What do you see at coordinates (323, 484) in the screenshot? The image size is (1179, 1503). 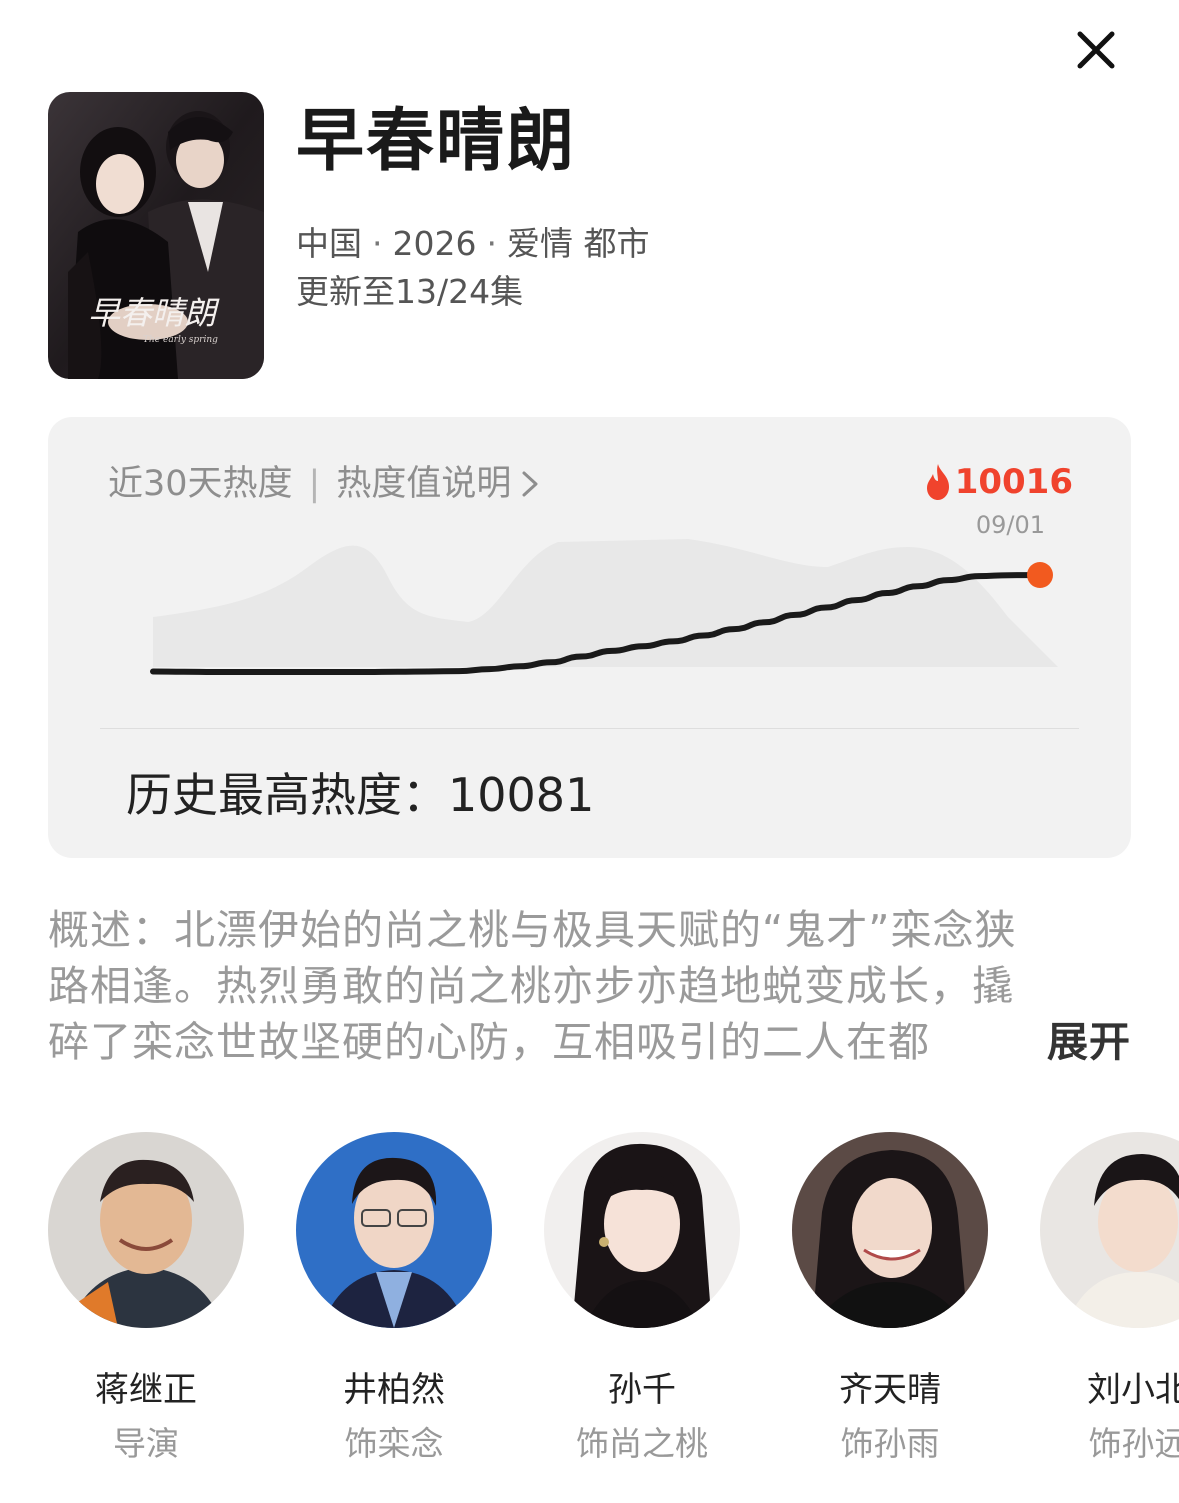 I see `heat-header: 近30天热度 | 热度值说明` at bounding box center [323, 484].